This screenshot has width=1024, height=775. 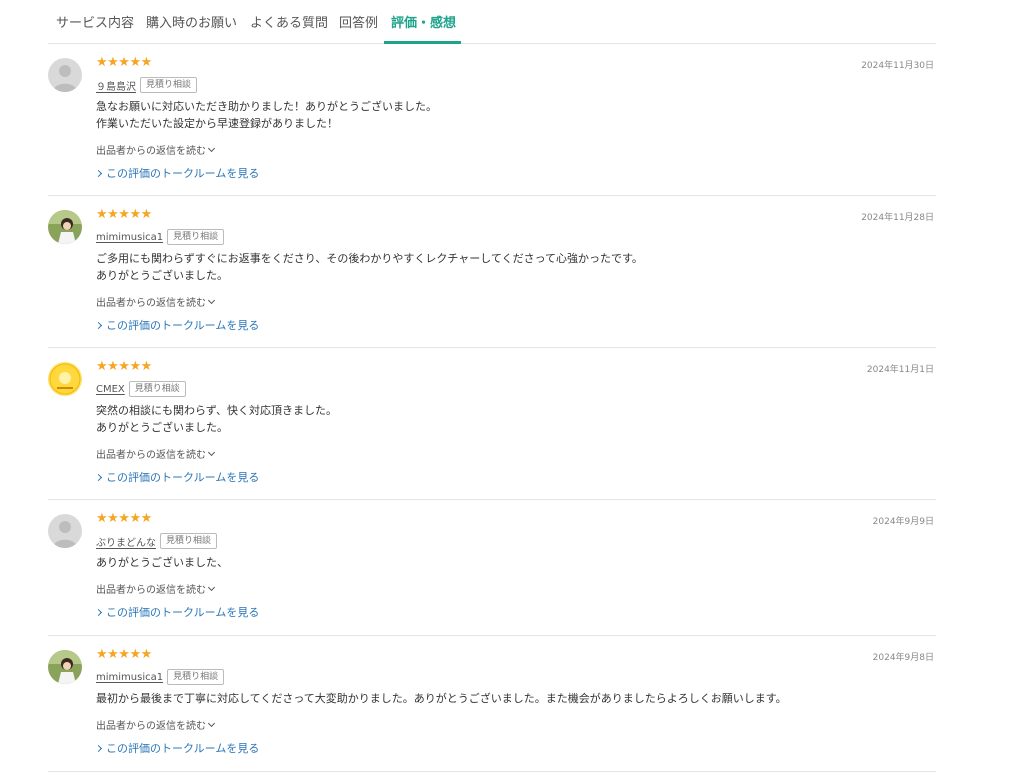 What do you see at coordinates (116, 85) in the screenshot?
I see `reviewer-name-link: ９島島沢` at bounding box center [116, 85].